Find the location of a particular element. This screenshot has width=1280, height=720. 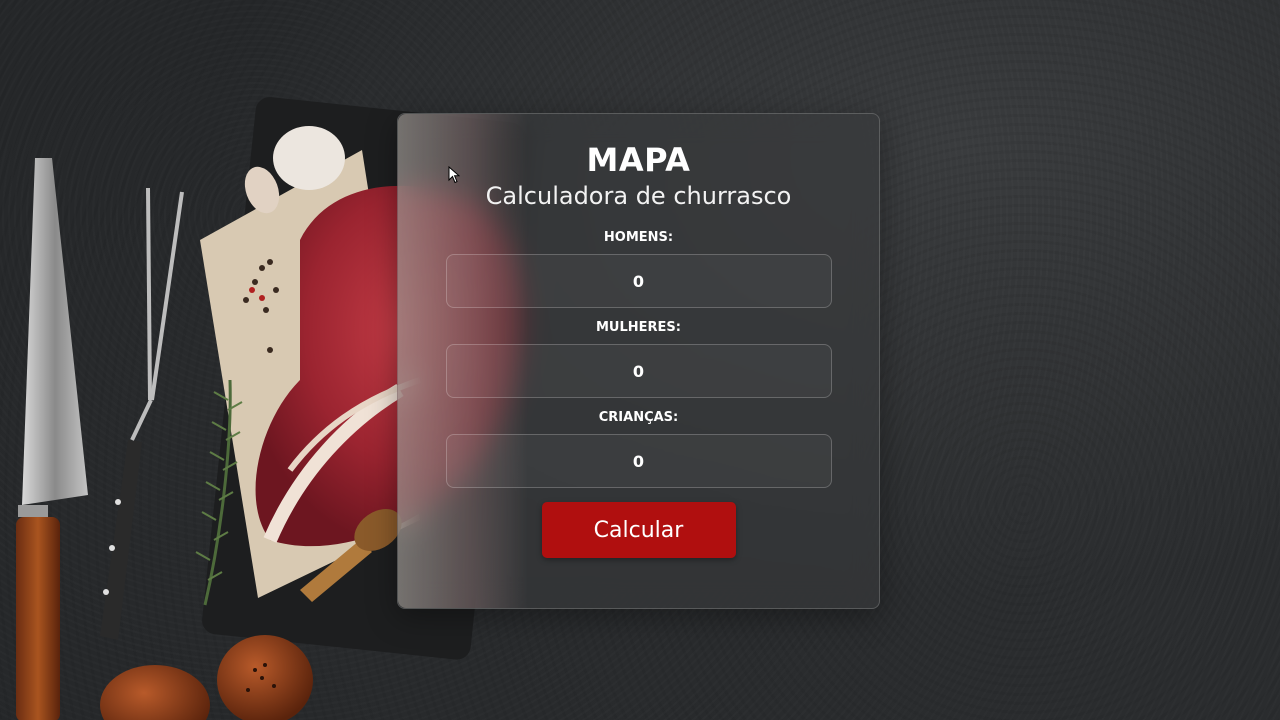

children-field-group: CRIANÇAS: is located at coordinates (638, 448).